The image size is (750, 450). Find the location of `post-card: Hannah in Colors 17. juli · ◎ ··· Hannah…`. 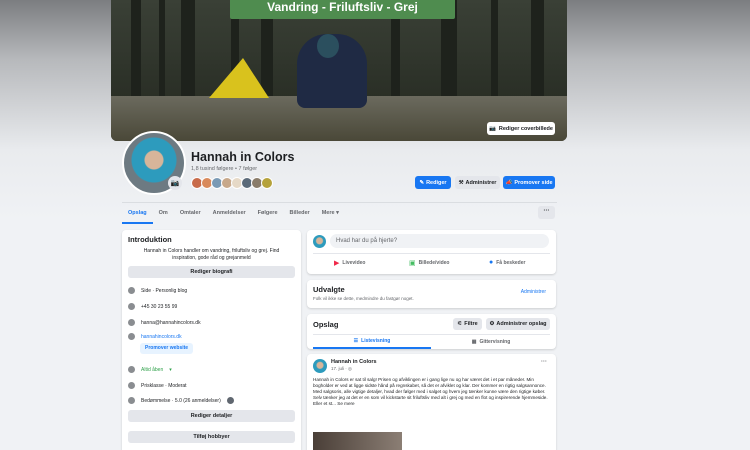

post-card: Hannah in Colors 17. juli · ◎ ··· Hannah… is located at coordinates (431, 402).